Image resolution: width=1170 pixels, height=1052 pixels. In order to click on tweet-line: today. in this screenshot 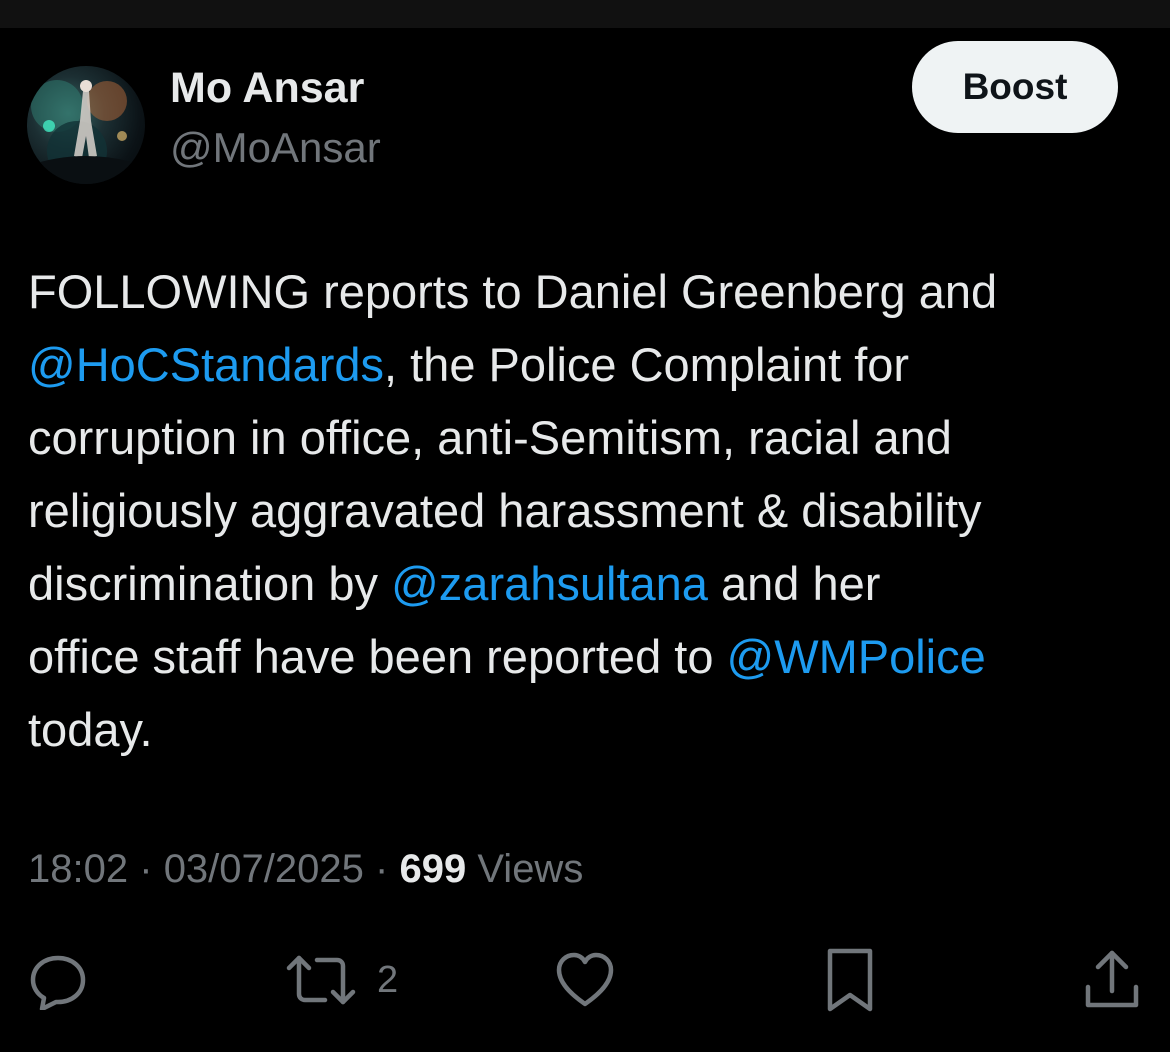, I will do `click(590, 729)`.